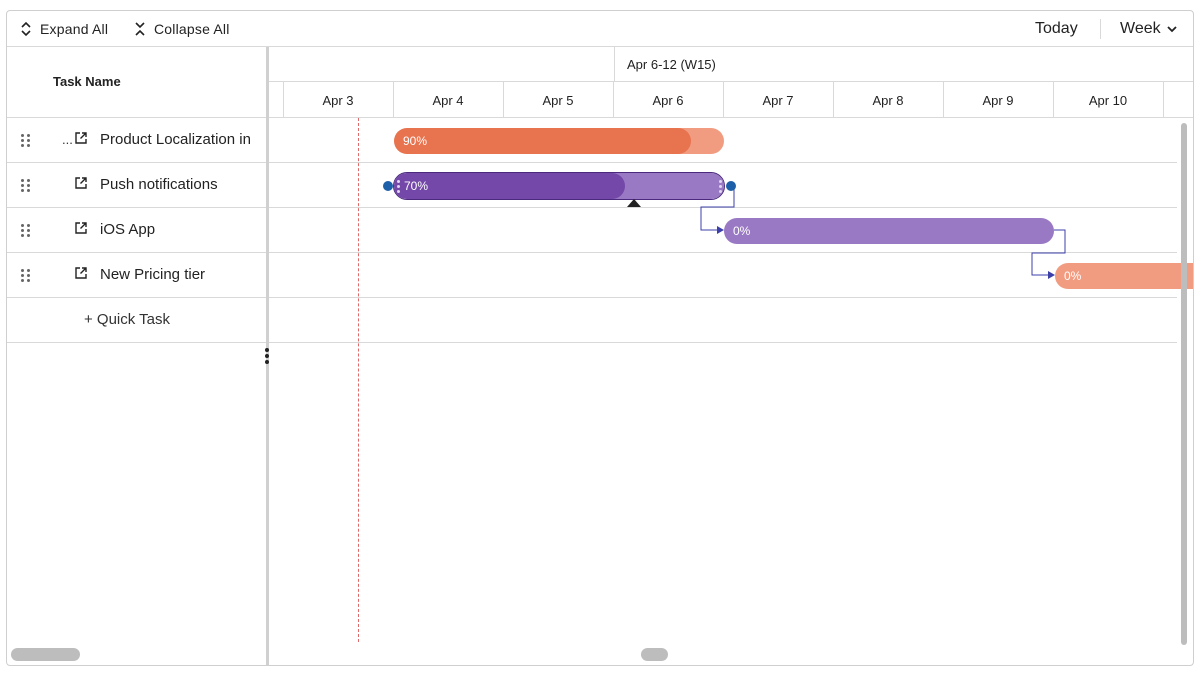 Image resolution: width=1200 pixels, height=675 pixels. Describe the element at coordinates (127, 319) in the screenshot. I see `quick-task-button: + Quick Task` at that location.